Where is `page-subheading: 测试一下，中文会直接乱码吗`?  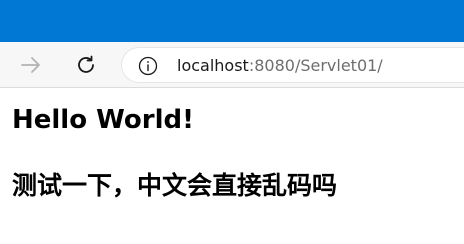 page-subheading: 测试一下，中文会直接乱码吗 is located at coordinates (175, 185).